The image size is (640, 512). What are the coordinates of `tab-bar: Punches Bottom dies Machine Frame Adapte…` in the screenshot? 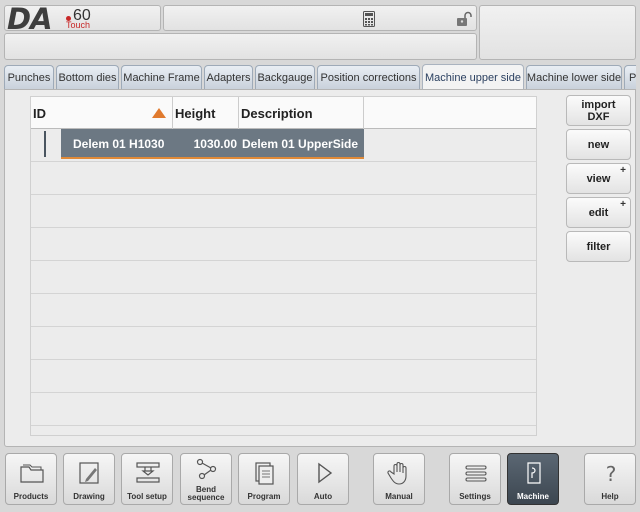 It's located at (320, 76).